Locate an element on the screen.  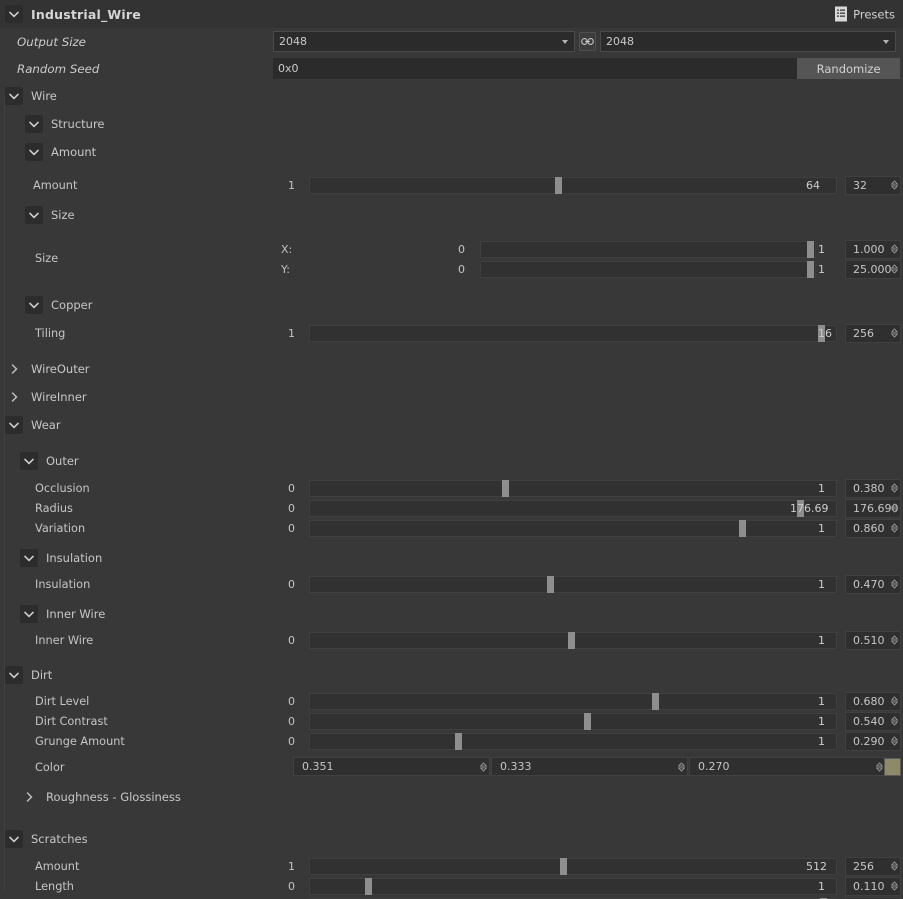
section-outer-toggle is located at coordinates (29, 461).